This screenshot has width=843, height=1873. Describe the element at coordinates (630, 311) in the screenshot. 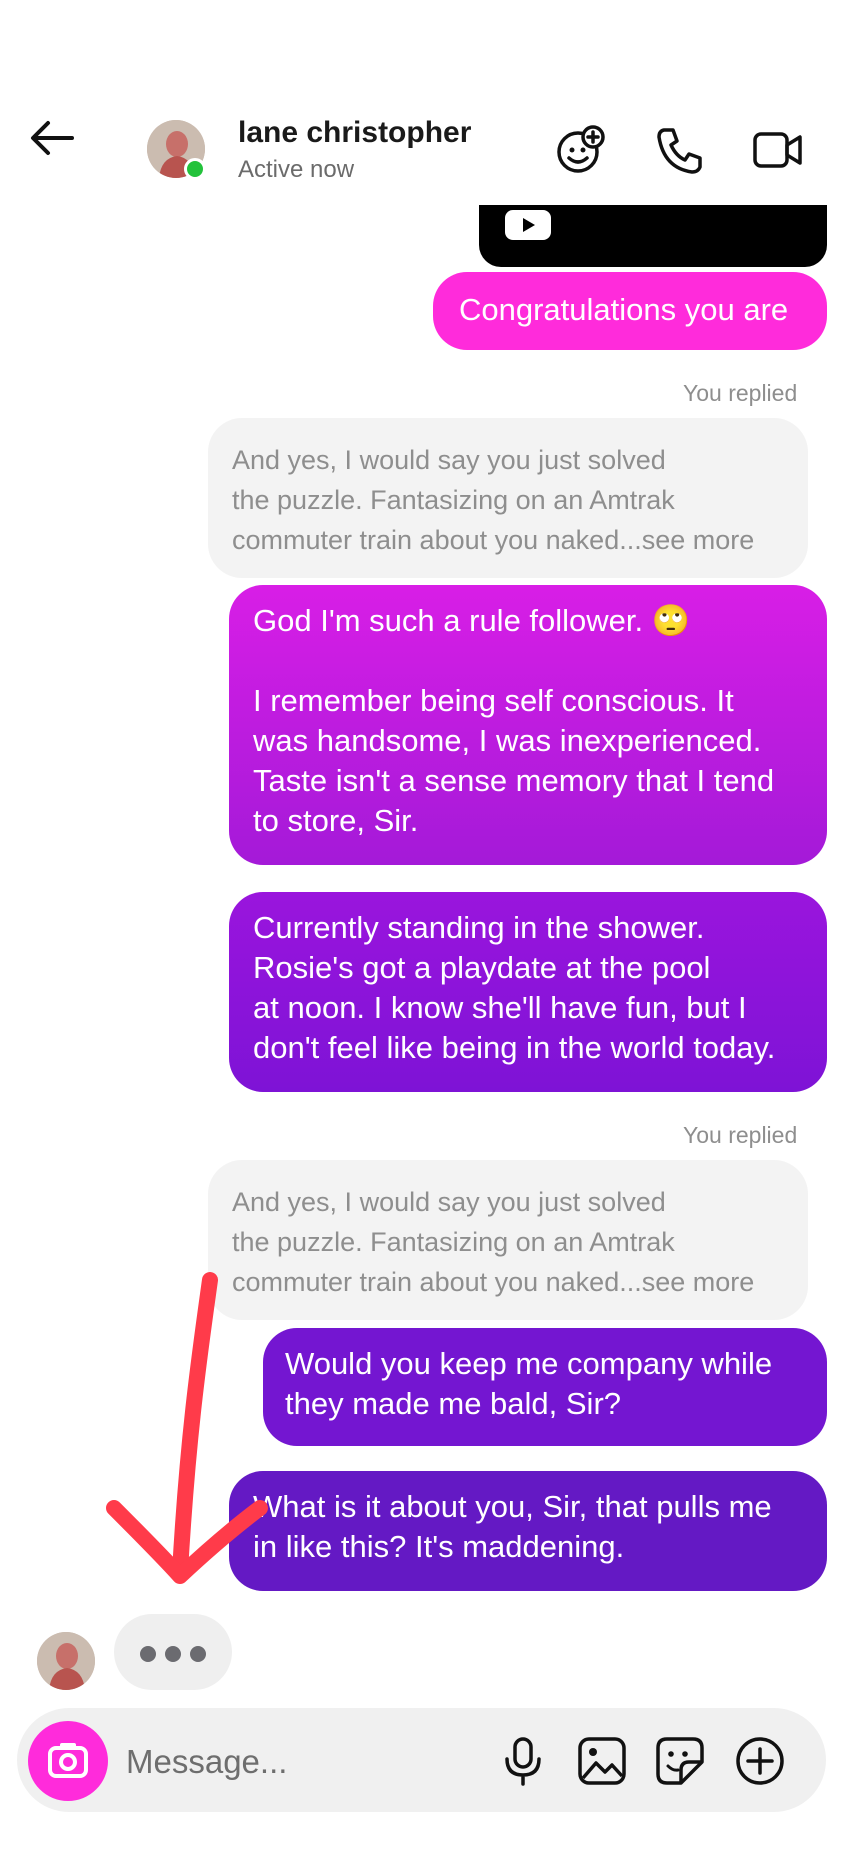

I see `message-bubble-sent: Congratulations you are` at that location.